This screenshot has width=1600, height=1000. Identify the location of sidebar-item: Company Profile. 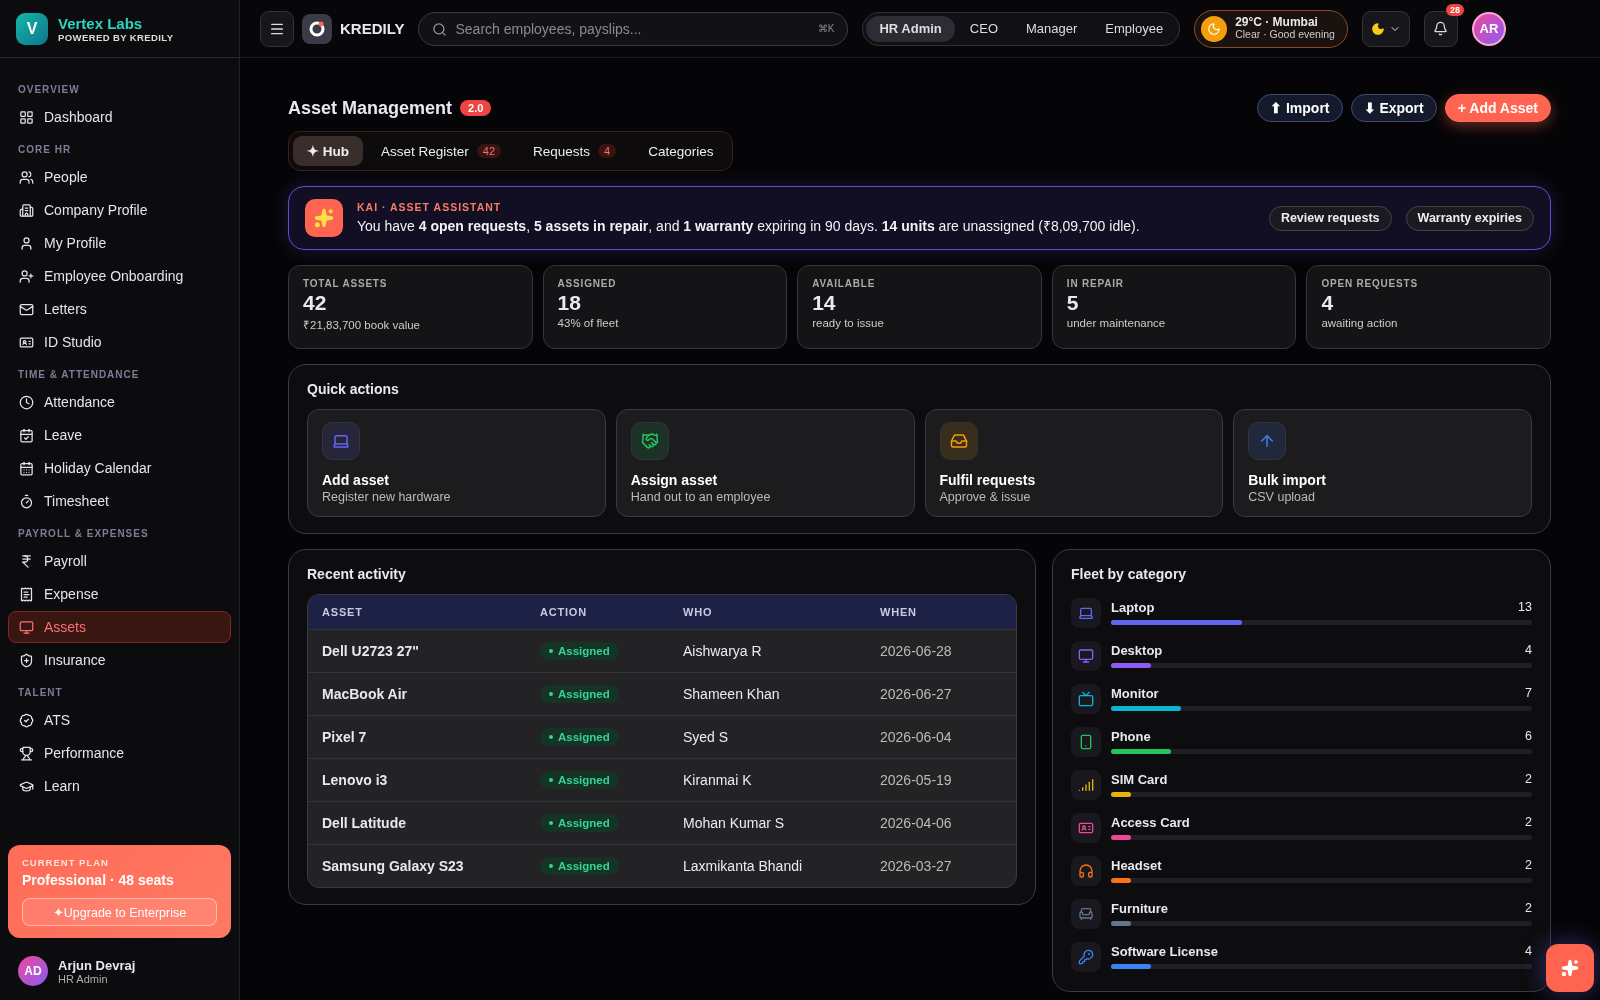
(119, 210).